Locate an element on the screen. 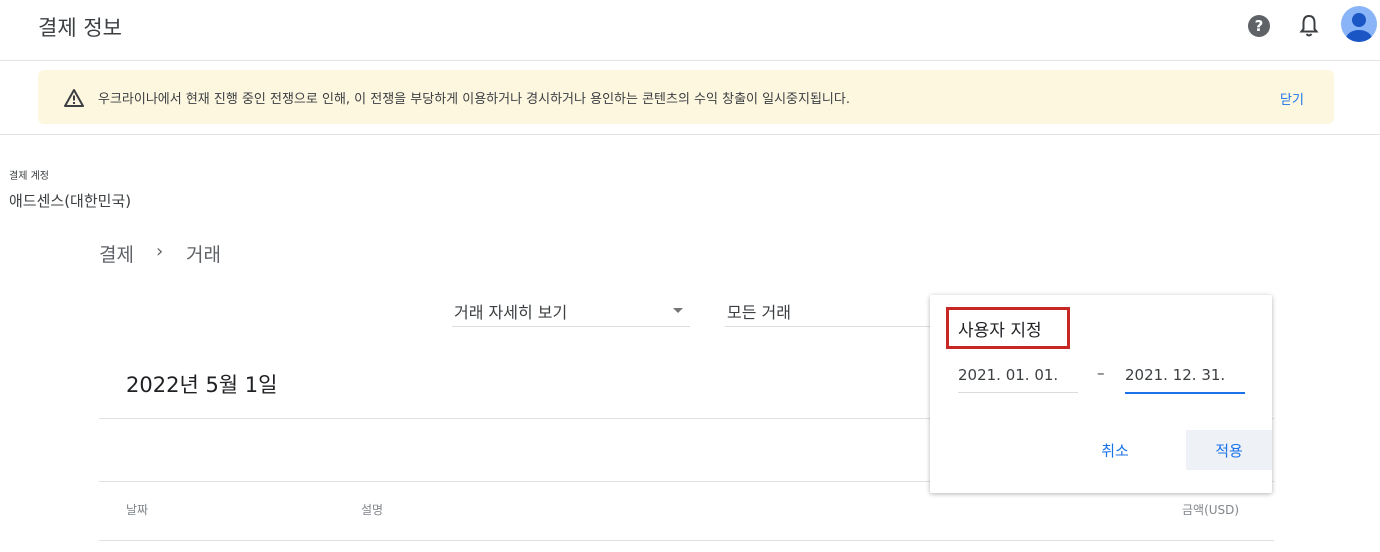  help-icon: ? is located at coordinates (1259, 26).